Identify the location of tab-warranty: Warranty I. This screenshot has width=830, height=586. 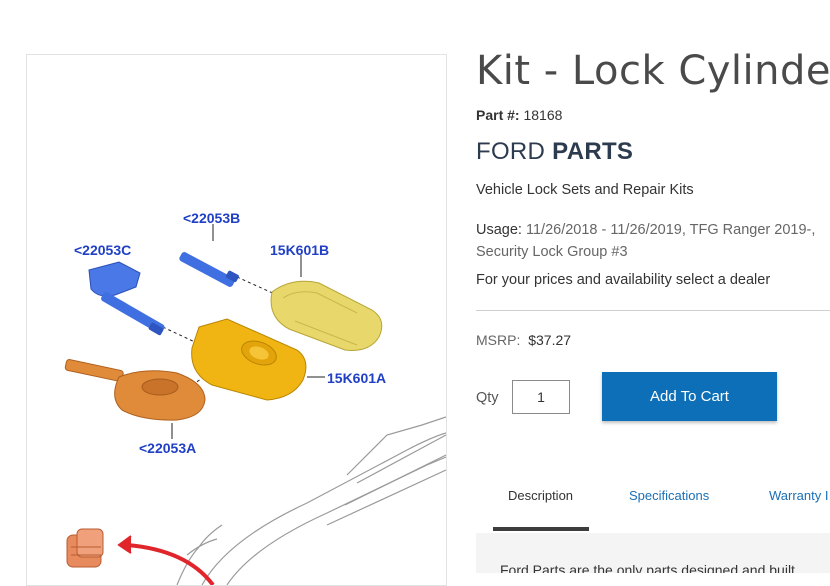
(798, 495).